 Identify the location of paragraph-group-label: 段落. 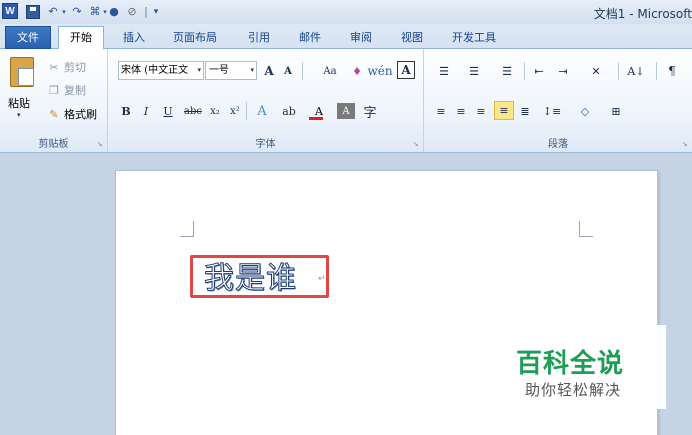
(558, 144).